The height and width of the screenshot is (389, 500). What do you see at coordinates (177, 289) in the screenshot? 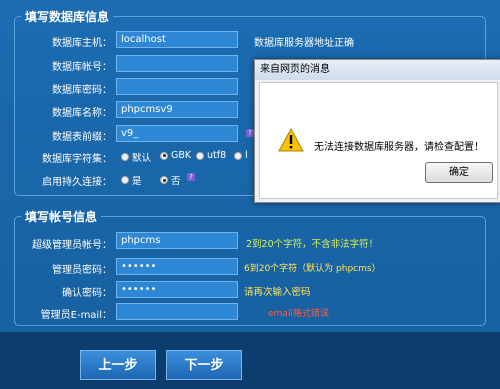
I see `confirm-password-input: ••••••` at bounding box center [177, 289].